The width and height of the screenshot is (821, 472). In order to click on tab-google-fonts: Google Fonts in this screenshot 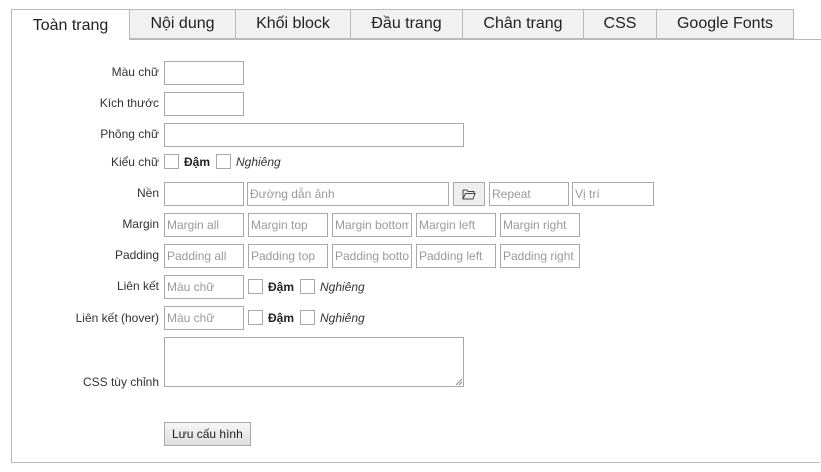, I will do `click(725, 24)`.